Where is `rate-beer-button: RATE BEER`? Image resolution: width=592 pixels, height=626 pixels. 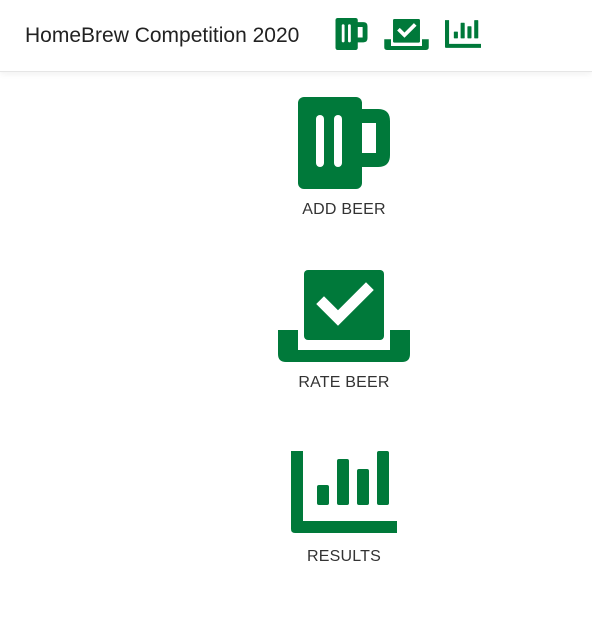 rate-beer-button: RATE BEER is located at coordinates (344, 331).